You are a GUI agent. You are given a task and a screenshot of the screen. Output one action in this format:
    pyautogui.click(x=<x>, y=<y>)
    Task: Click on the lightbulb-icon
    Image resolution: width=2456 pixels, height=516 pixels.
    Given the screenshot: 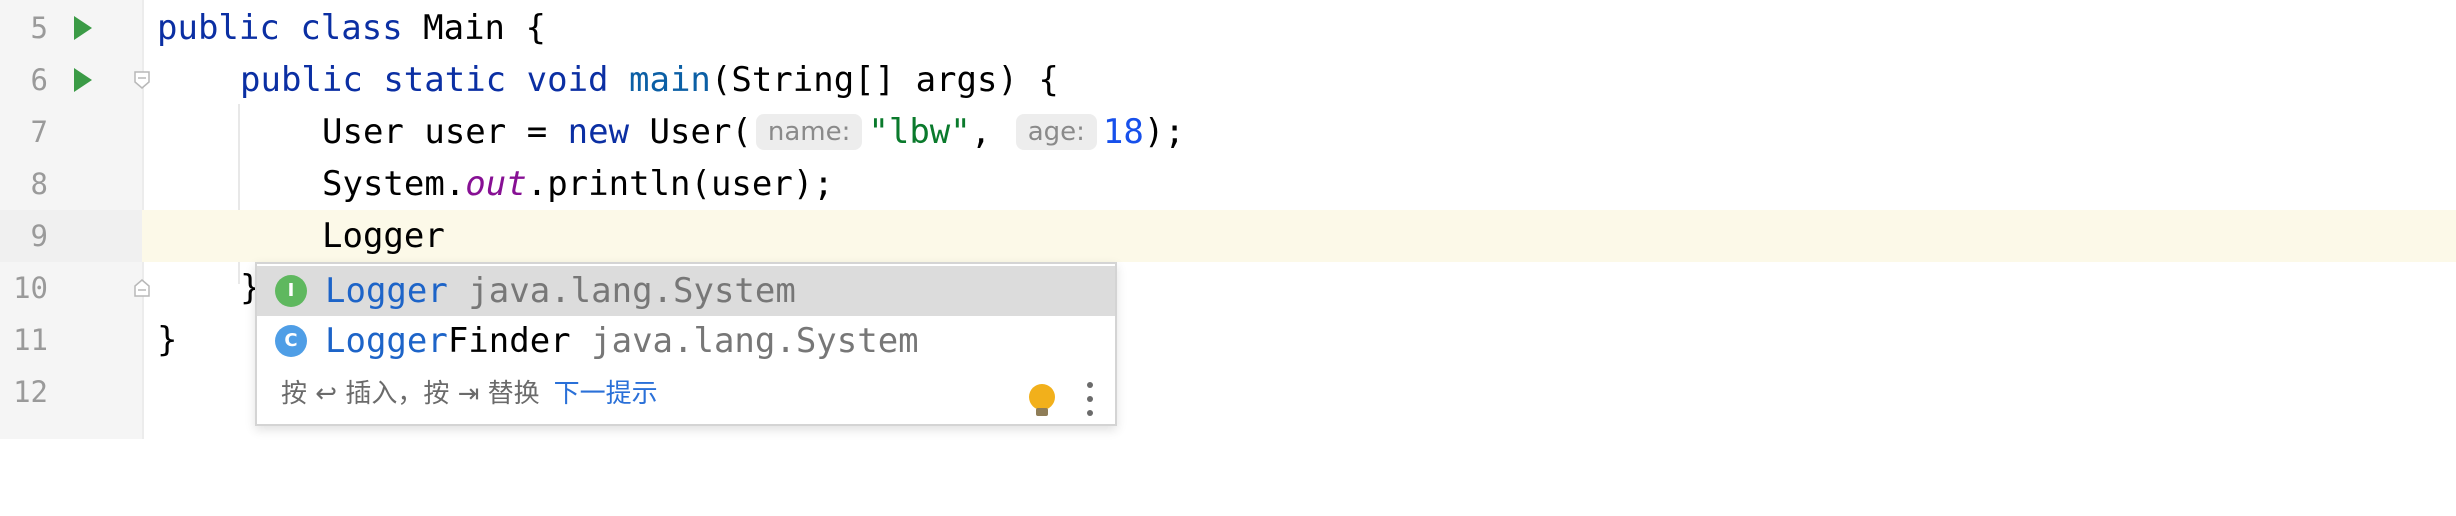 What is the action you would take?
    pyautogui.click(x=1042, y=400)
    